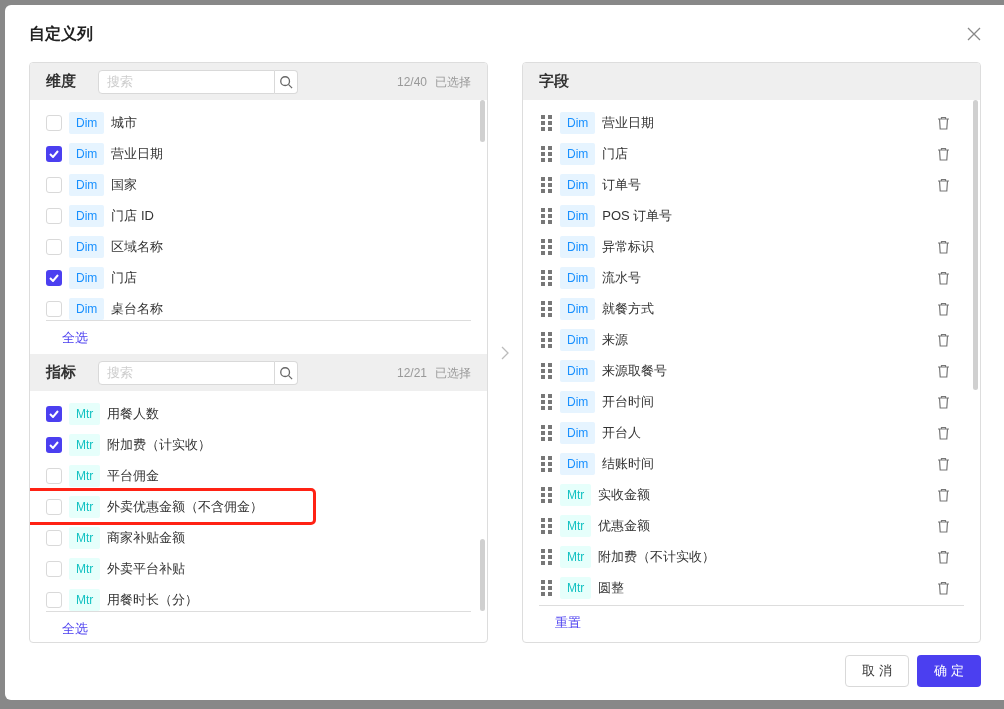 The width and height of the screenshot is (1004, 709). What do you see at coordinates (974, 33) in the screenshot?
I see `close-icon` at bounding box center [974, 33].